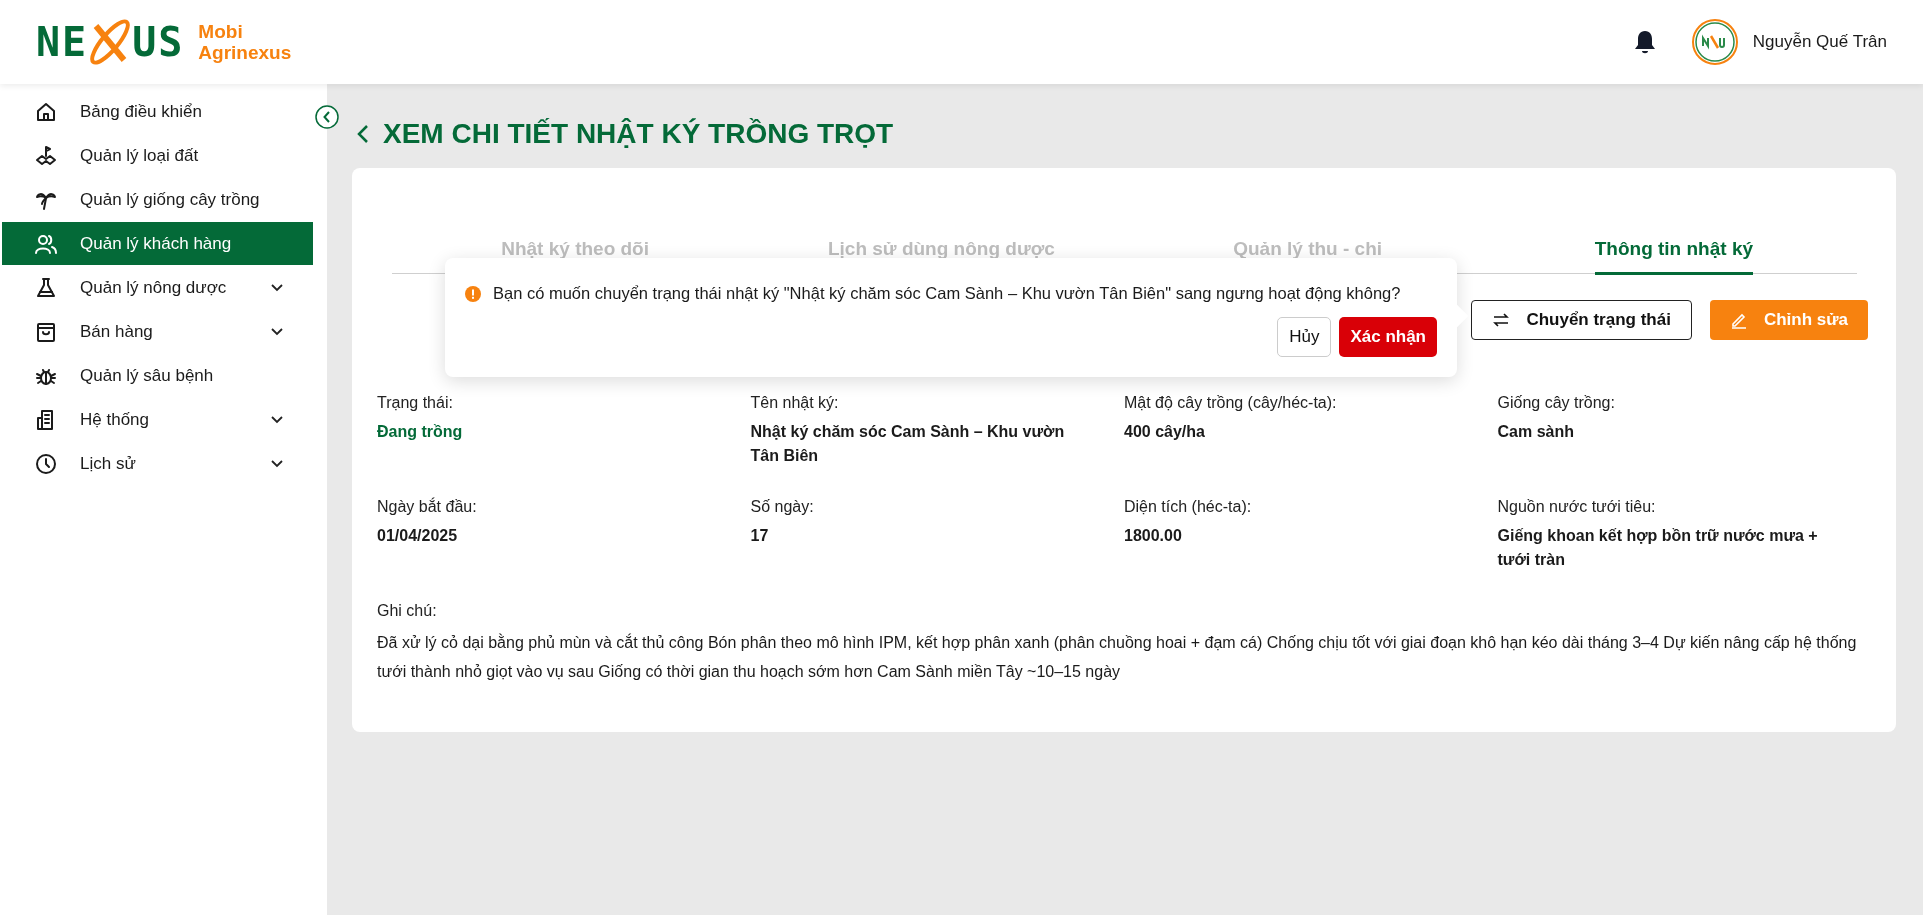  What do you see at coordinates (46, 287) in the screenshot?
I see `flask-icon` at bounding box center [46, 287].